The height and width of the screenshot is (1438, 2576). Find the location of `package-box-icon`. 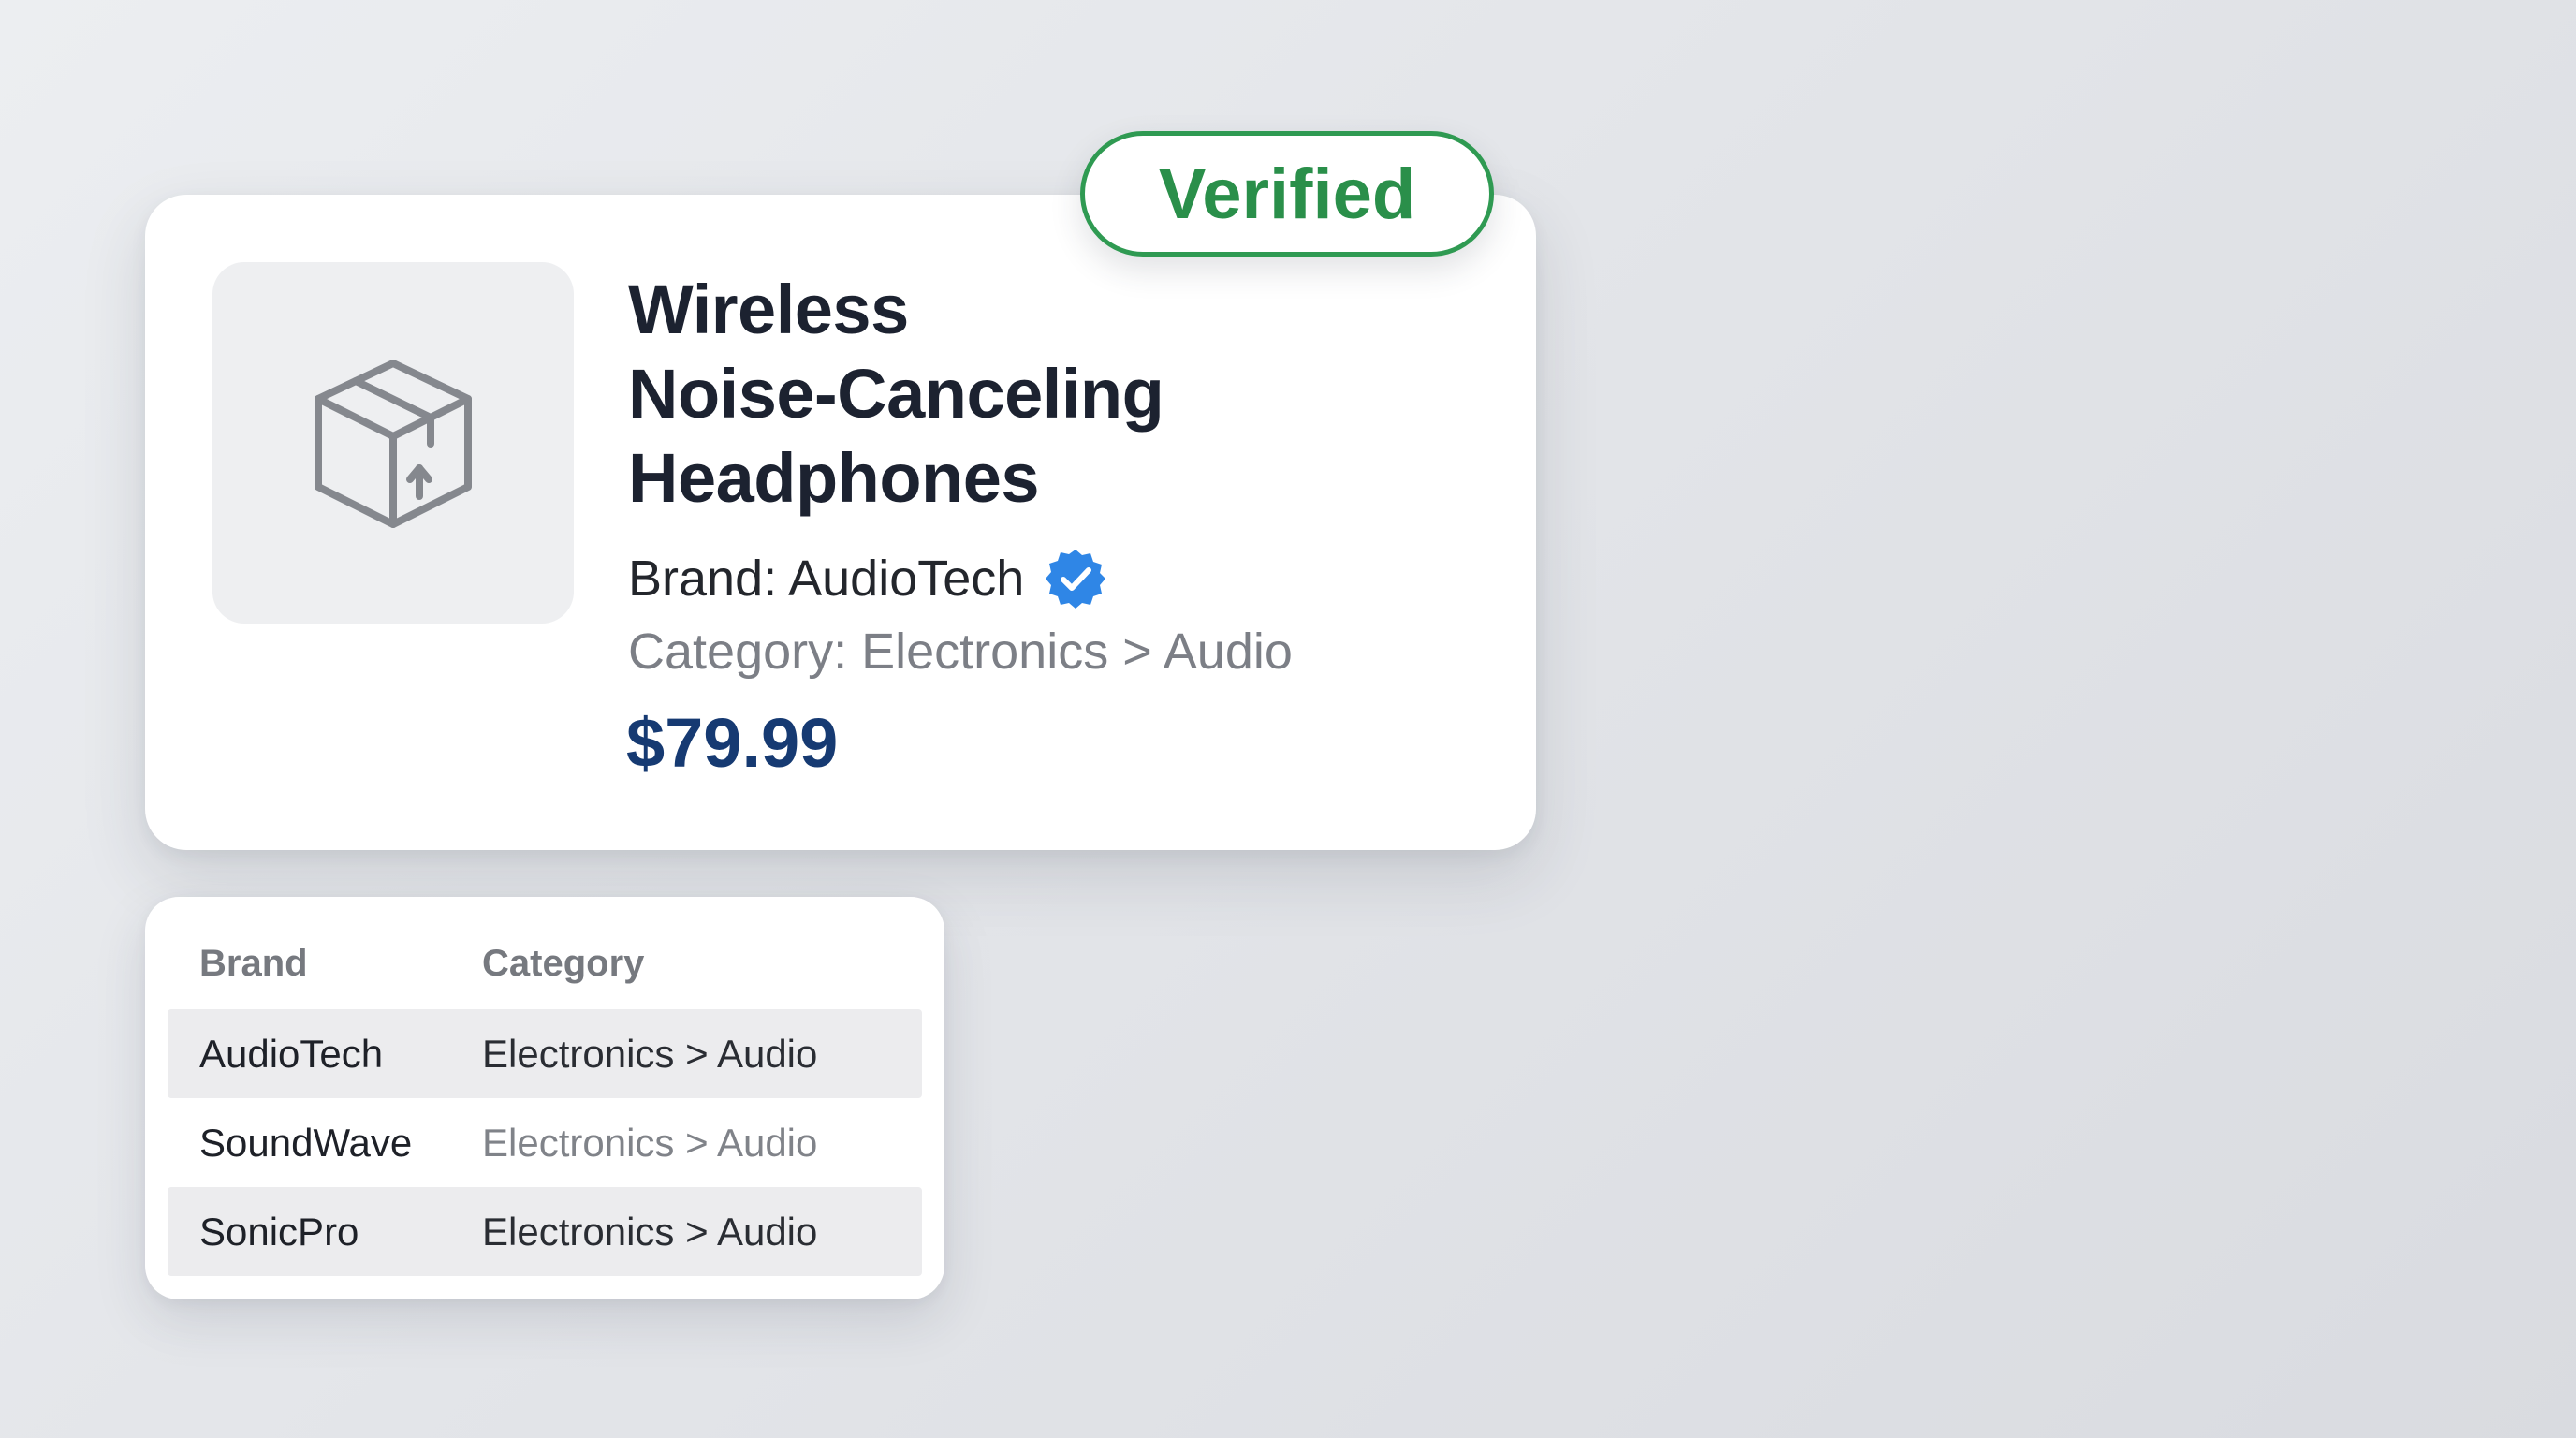

package-box-icon is located at coordinates (393, 444).